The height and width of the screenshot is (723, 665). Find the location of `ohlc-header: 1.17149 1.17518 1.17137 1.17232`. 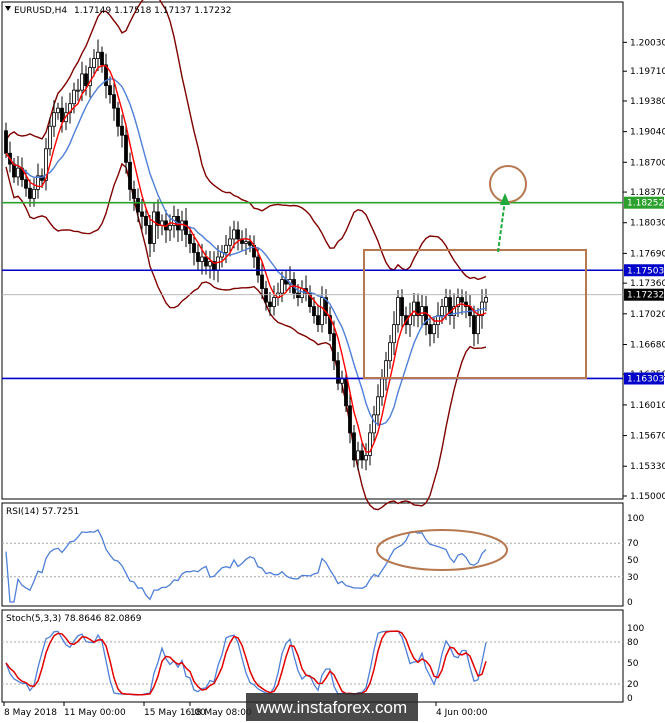

ohlc-header: 1.17149 1.17518 1.17137 1.17232 is located at coordinates (152, 11).